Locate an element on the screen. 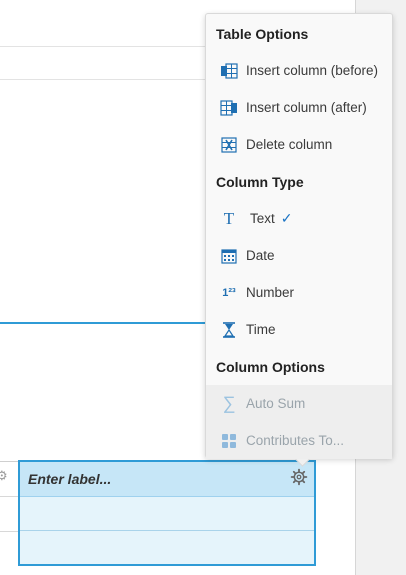 This screenshot has height=575, width=406. insert-column-after-item: Insert column (after) is located at coordinates (299, 107).